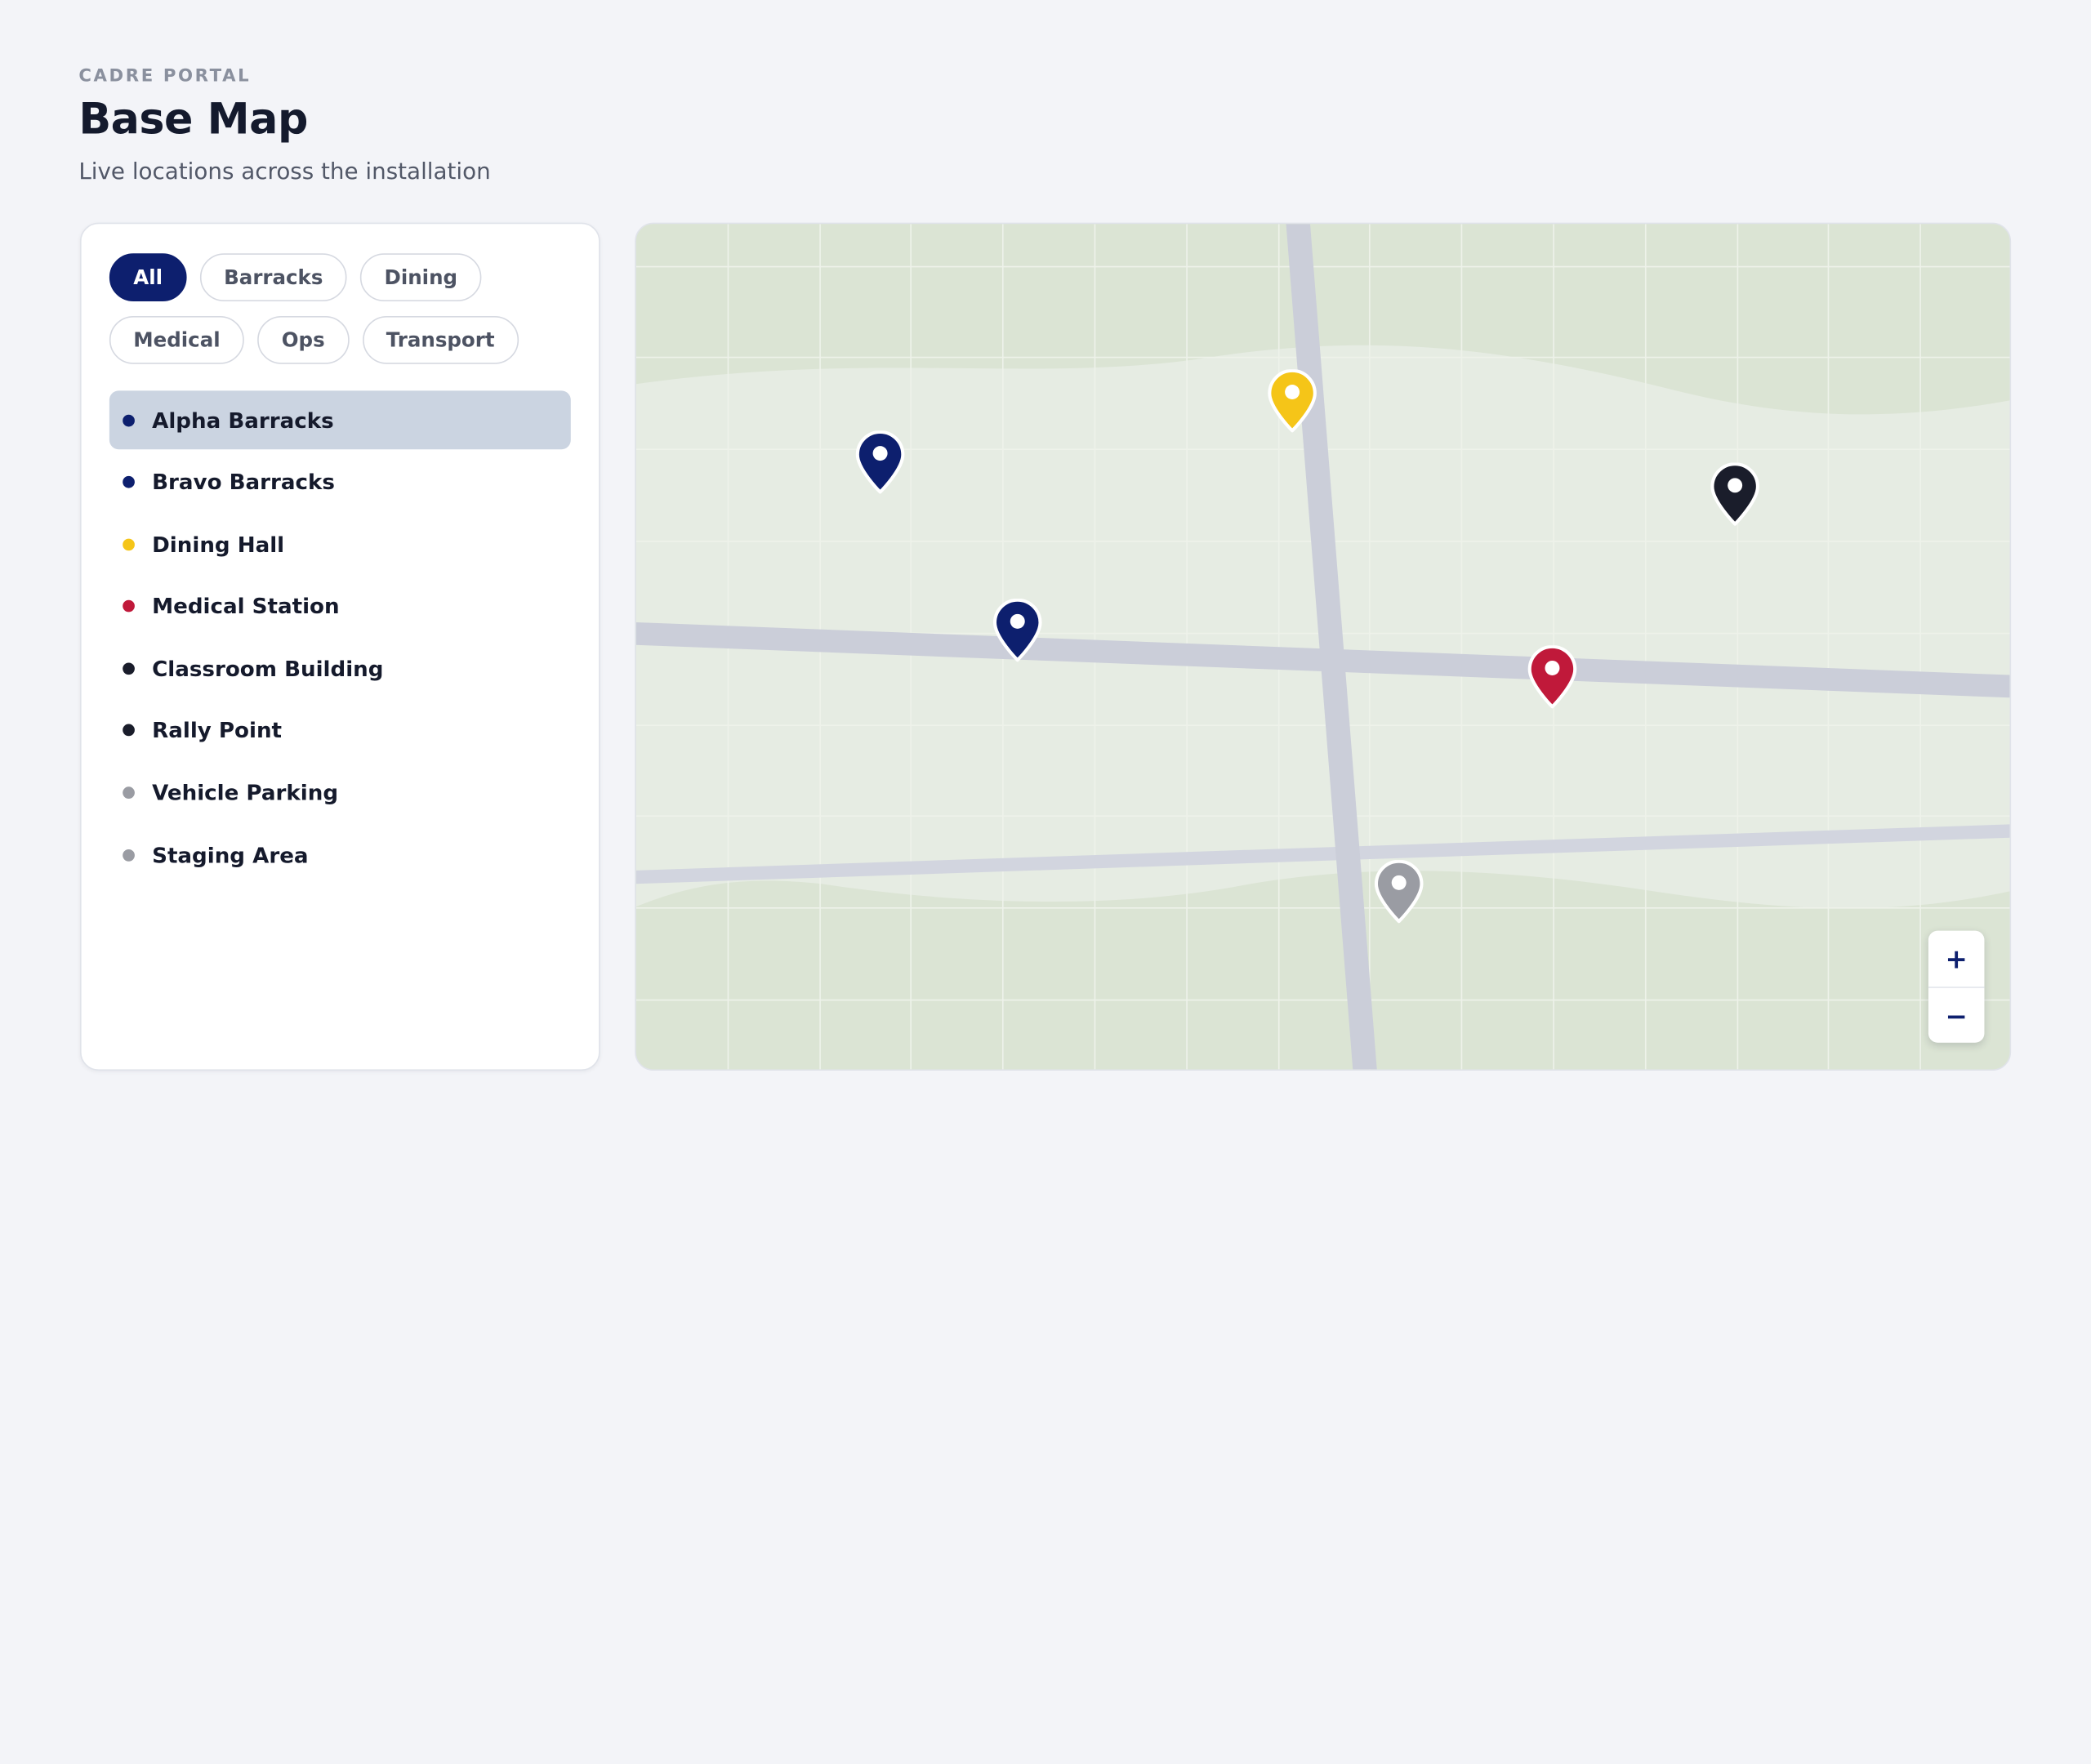  What do you see at coordinates (243, 482) in the screenshot?
I see `location-name: Bravo Barracks` at bounding box center [243, 482].